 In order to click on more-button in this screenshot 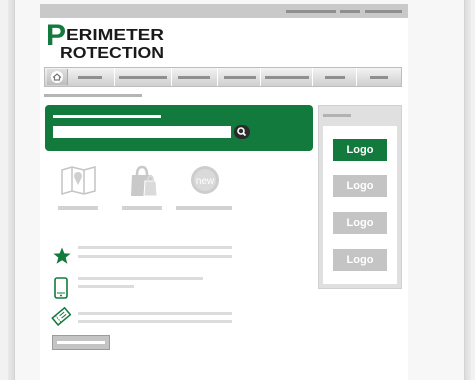, I will do `click(81, 342)`.